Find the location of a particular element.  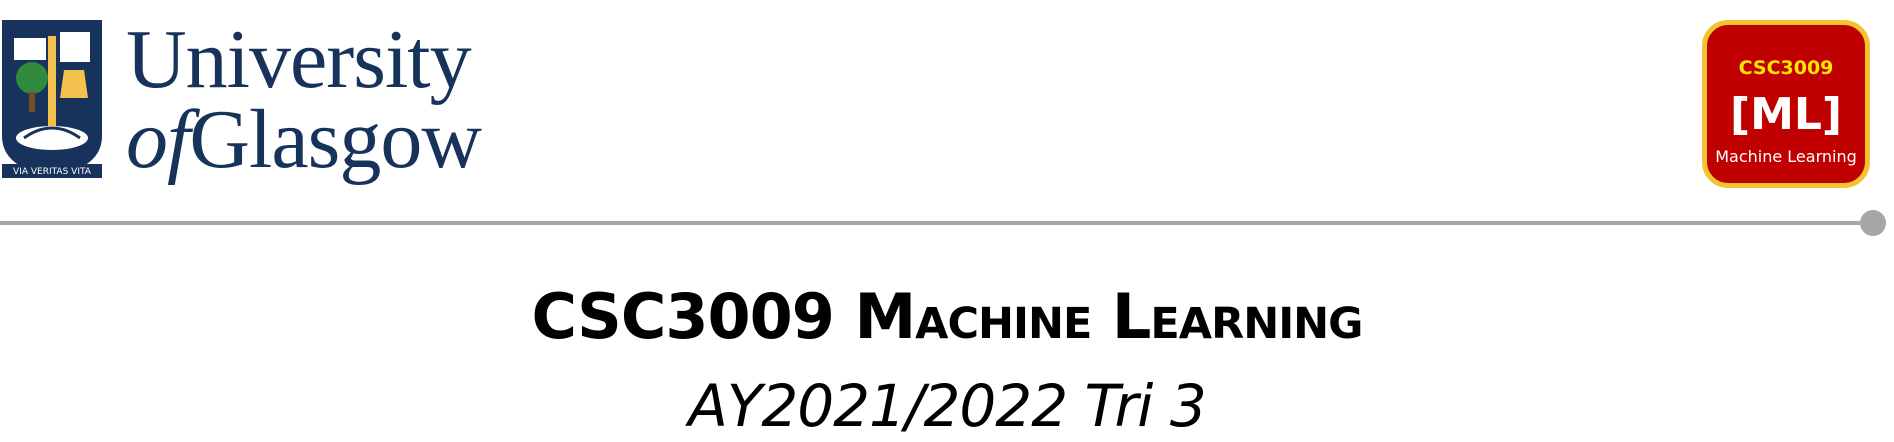

badge-course-abbr: [ML] is located at coordinates (1786, 114).